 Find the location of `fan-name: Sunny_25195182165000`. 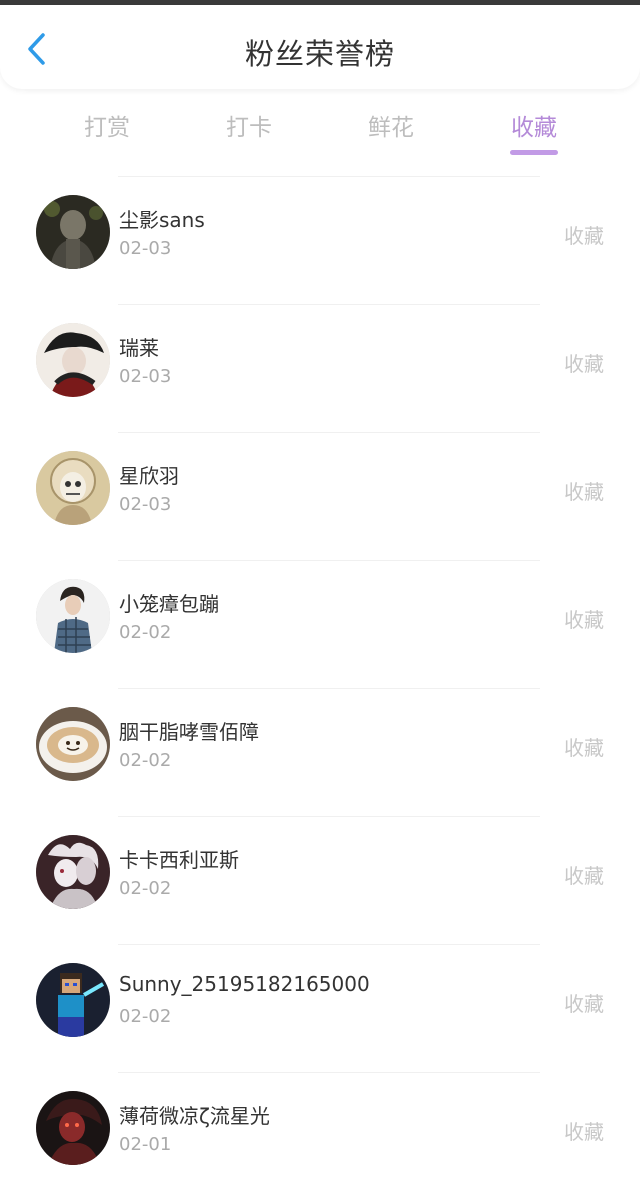

fan-name: Sunny_25195182165000 is located at coordinates (244, 984).